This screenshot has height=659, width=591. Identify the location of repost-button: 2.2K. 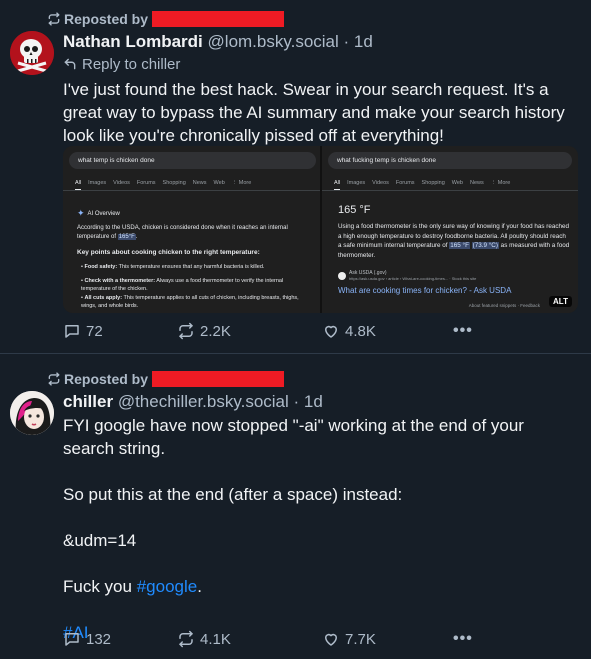
(249, 331).